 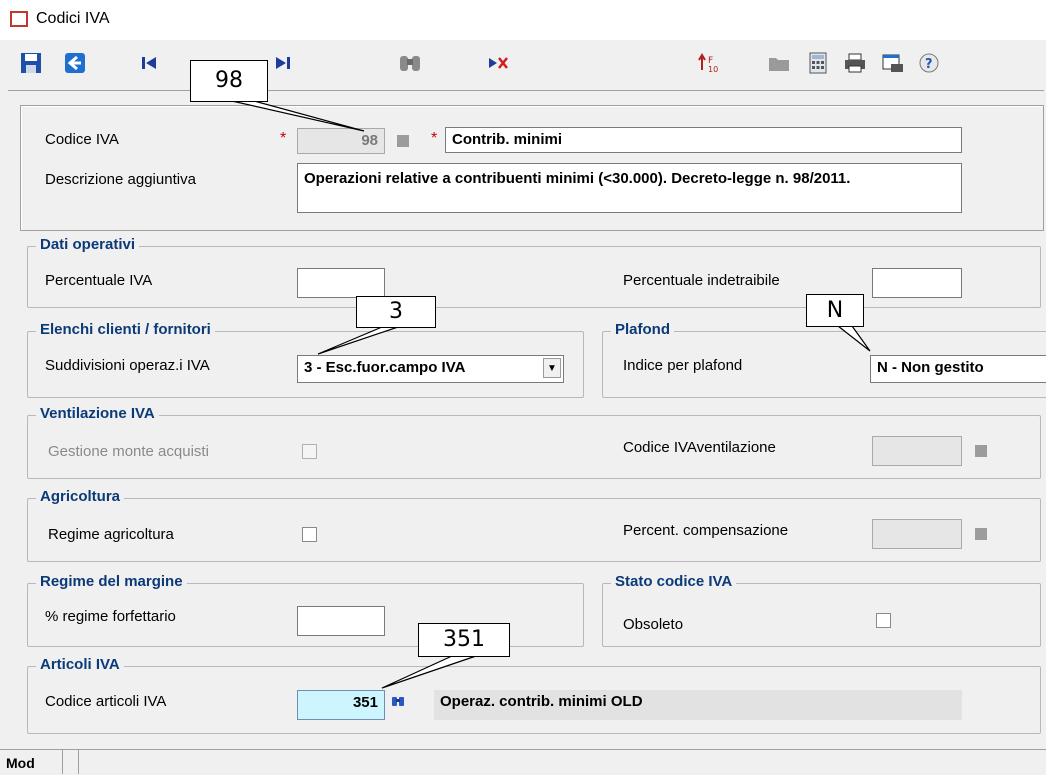 What do you see at coordinates (78, 762) in the screenshot?
I see `status-divider` at bounding box center [78, 762].